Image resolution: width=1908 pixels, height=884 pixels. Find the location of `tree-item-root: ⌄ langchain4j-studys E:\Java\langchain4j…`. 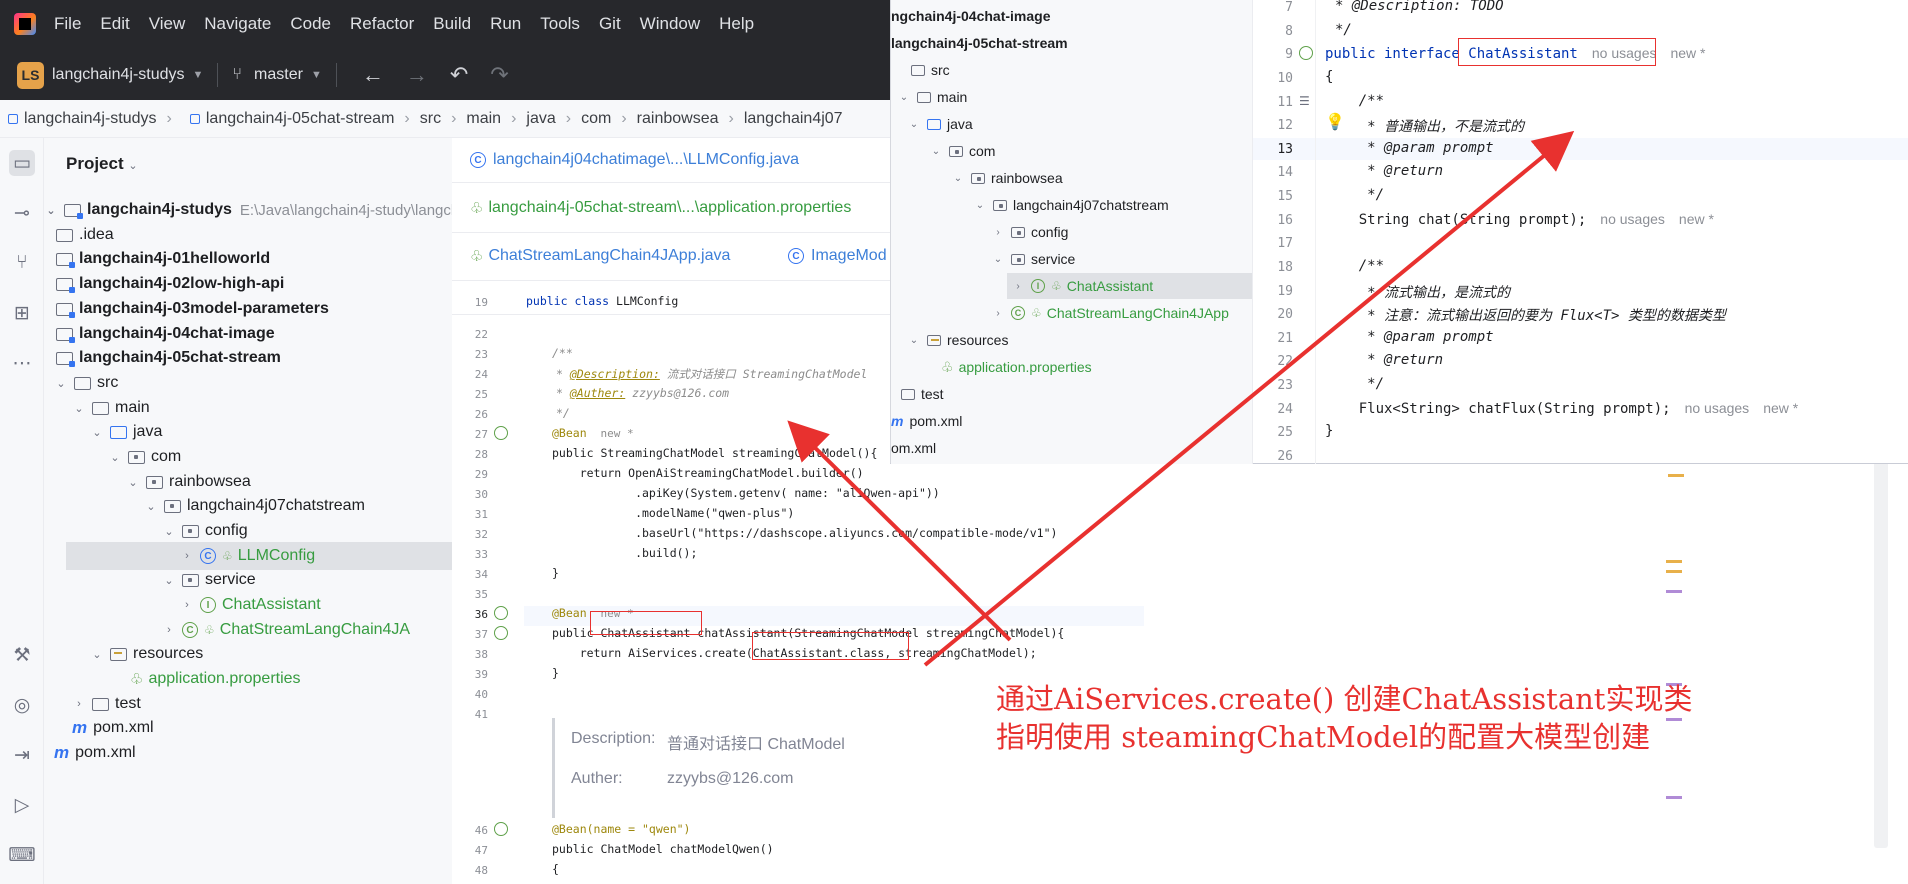

tree-item-root: ⌄ langchain4j-studys E:\Java\langchain4j… is located at coordinates (248, 210).